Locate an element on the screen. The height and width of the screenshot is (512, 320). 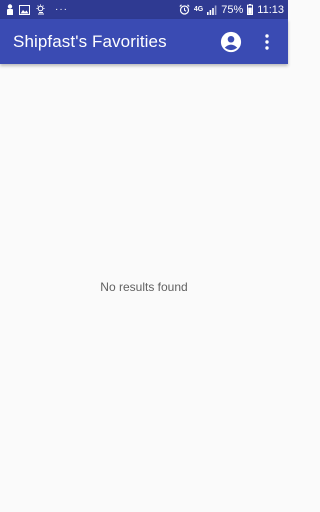
status-right: 4G 75% 11:13 is located at coordinates (231, 10).